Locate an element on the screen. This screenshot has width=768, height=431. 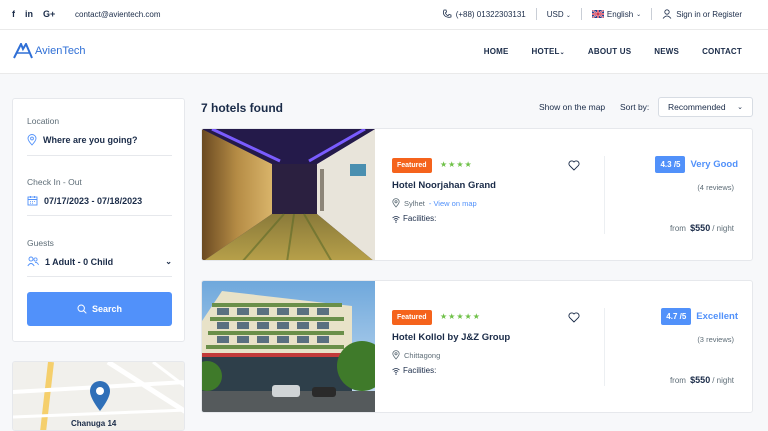
star-rating: ★★★★ is located at coordinates (456, 164).